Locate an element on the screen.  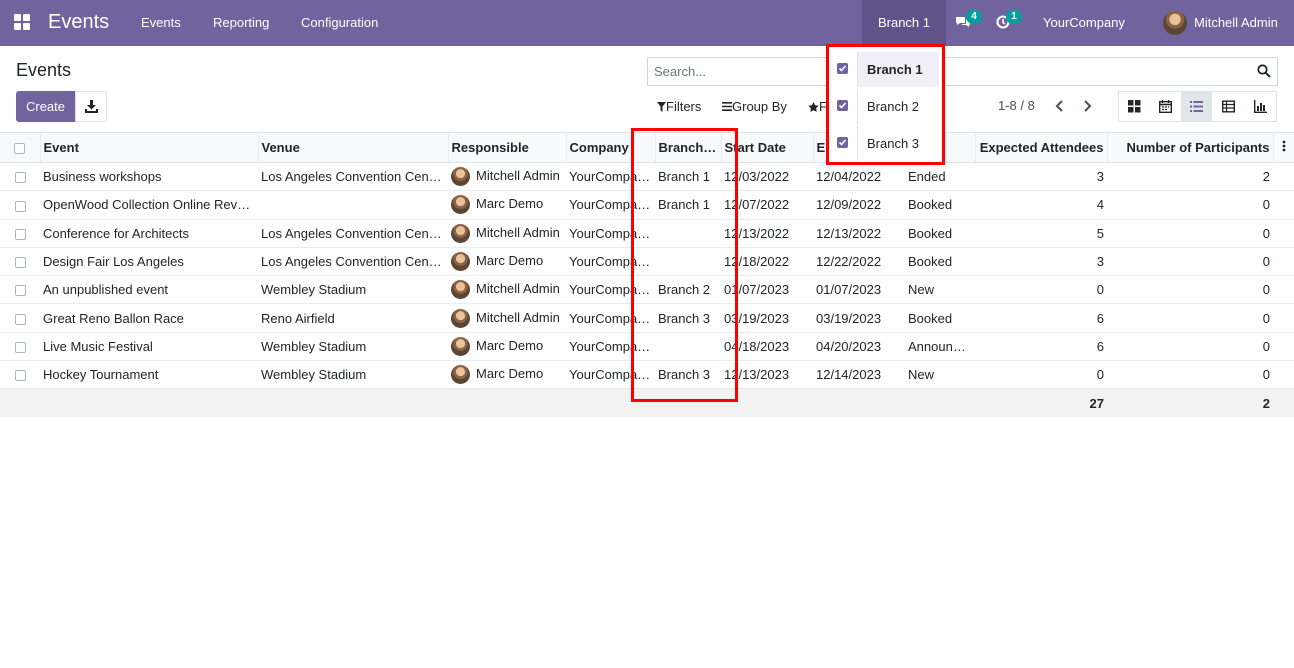
cell-end-date: 12/13/2022 is located at coordinates (859, 233).